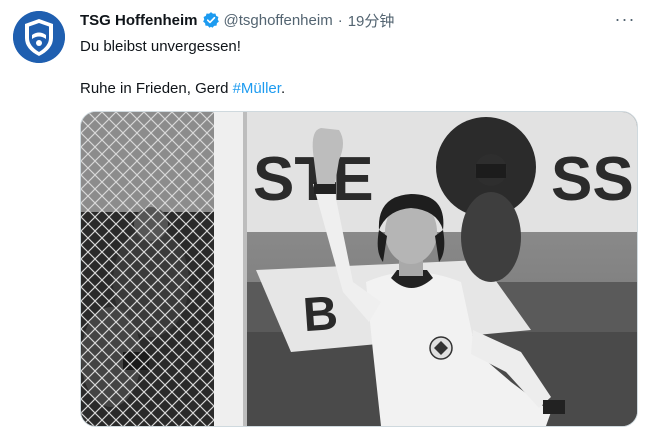 This screenshot has width=646, height=427. I want to click on tweet-text-prefix: Ruhe in Frieden, Gerd, so click(156, 88).